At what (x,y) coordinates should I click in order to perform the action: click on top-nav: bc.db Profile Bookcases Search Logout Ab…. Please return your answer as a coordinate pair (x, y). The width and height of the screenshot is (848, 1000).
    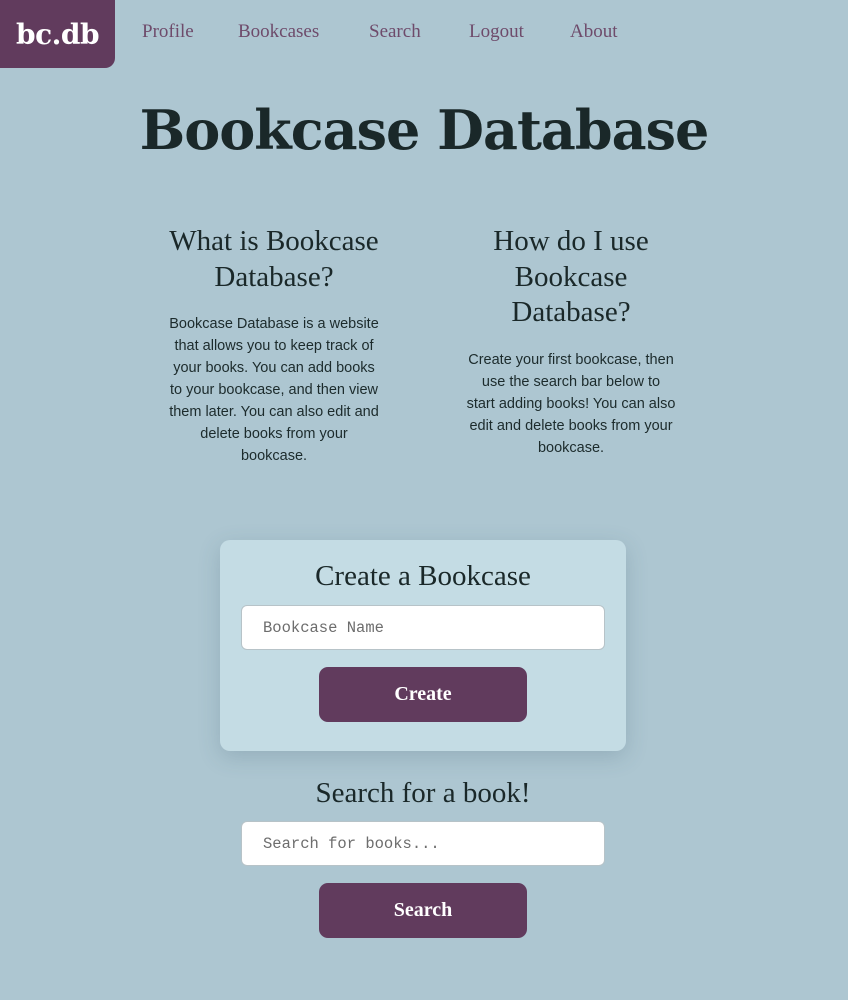
    Looking at the image, I should click on (424, 34).